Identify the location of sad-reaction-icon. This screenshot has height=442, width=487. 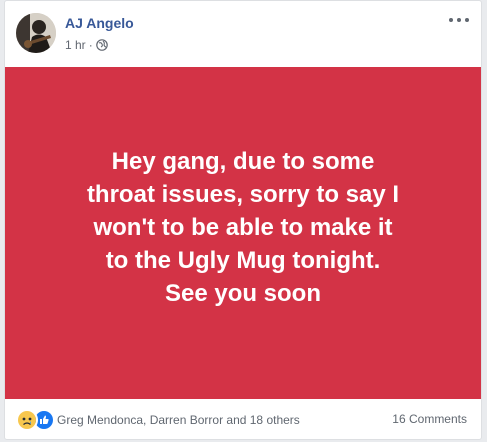
(27, 420).